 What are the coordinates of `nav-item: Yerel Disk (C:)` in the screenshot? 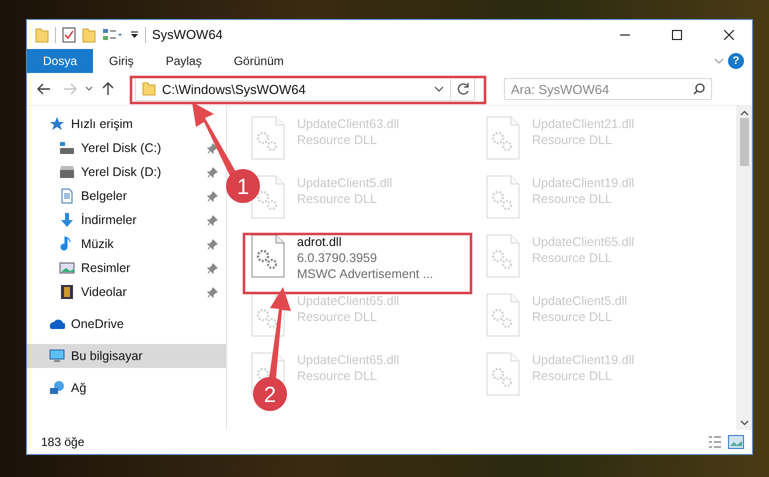 It's located at (126, 148).